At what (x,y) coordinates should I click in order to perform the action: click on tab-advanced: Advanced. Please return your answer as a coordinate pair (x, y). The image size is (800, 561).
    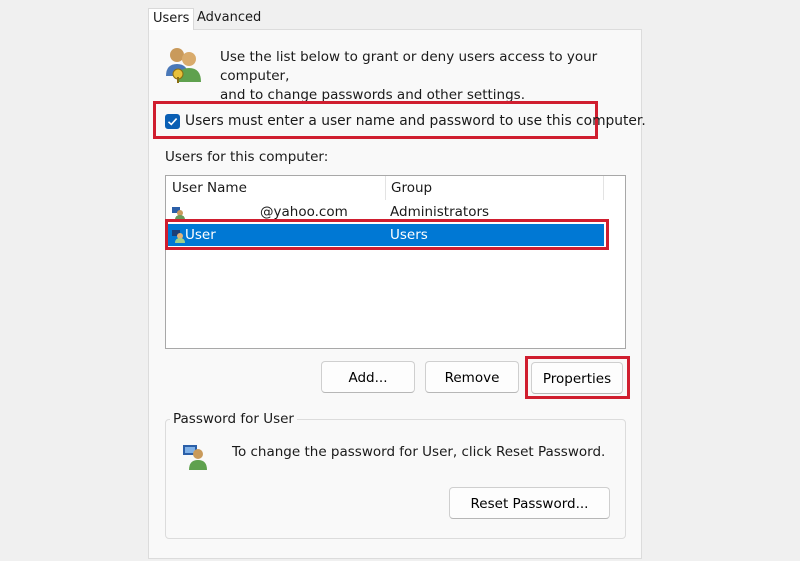
    Looking at the image, I should click on (229, 19).